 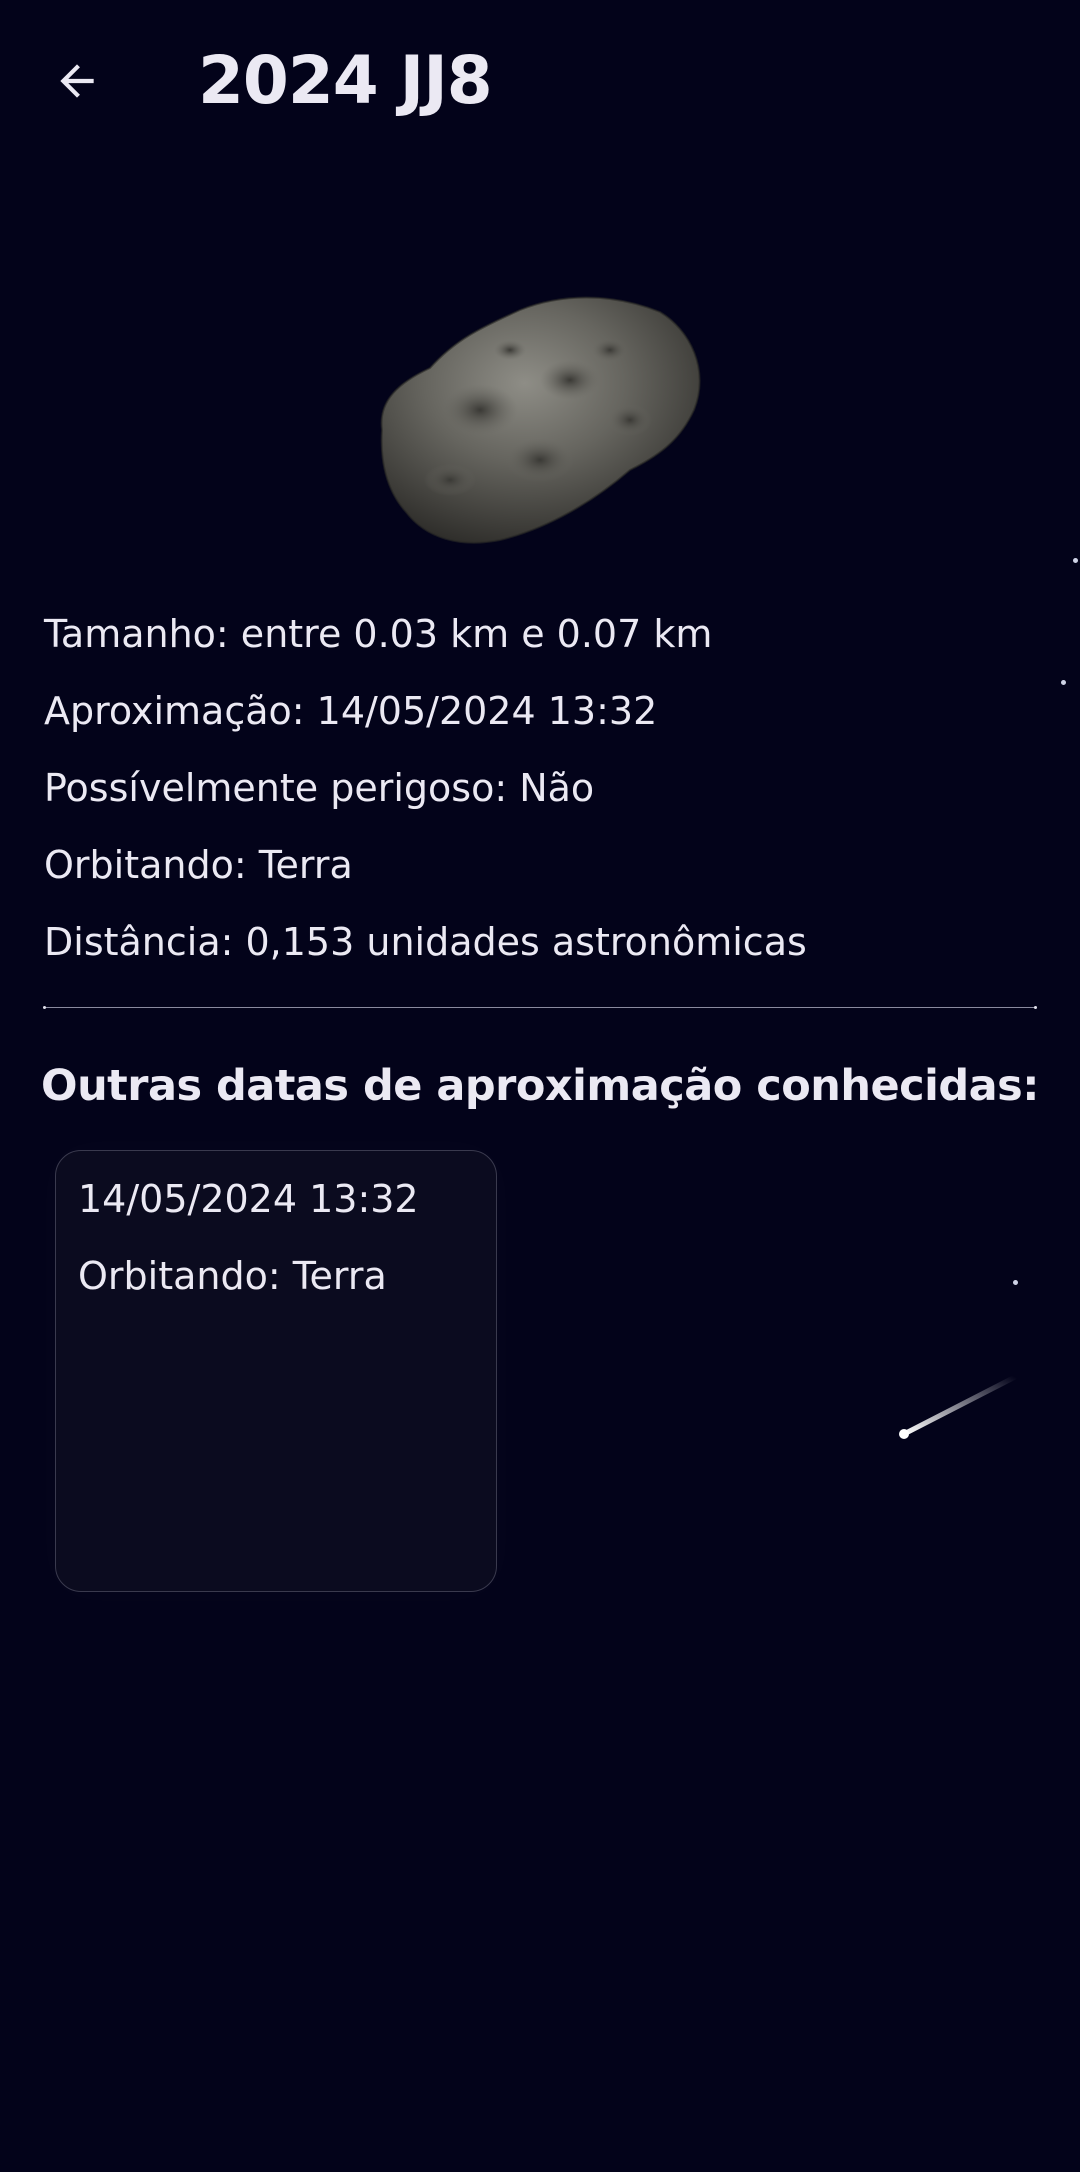 I want to click on approach-card-date: 14/05/2024 13:32, so click(x=248, y=1199).